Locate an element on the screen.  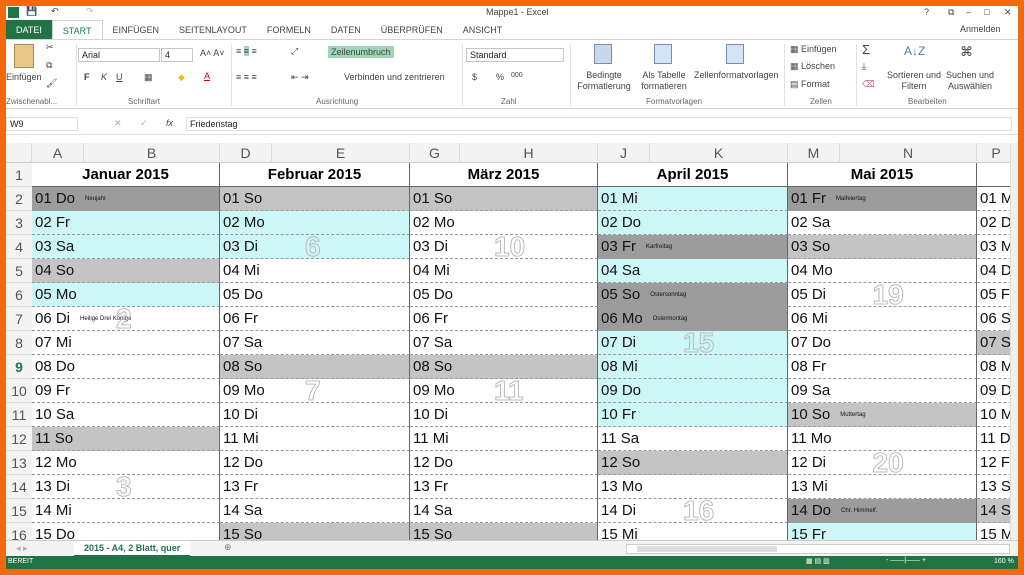
day-cell: 05 Fr is located at coordinates (993, 295).